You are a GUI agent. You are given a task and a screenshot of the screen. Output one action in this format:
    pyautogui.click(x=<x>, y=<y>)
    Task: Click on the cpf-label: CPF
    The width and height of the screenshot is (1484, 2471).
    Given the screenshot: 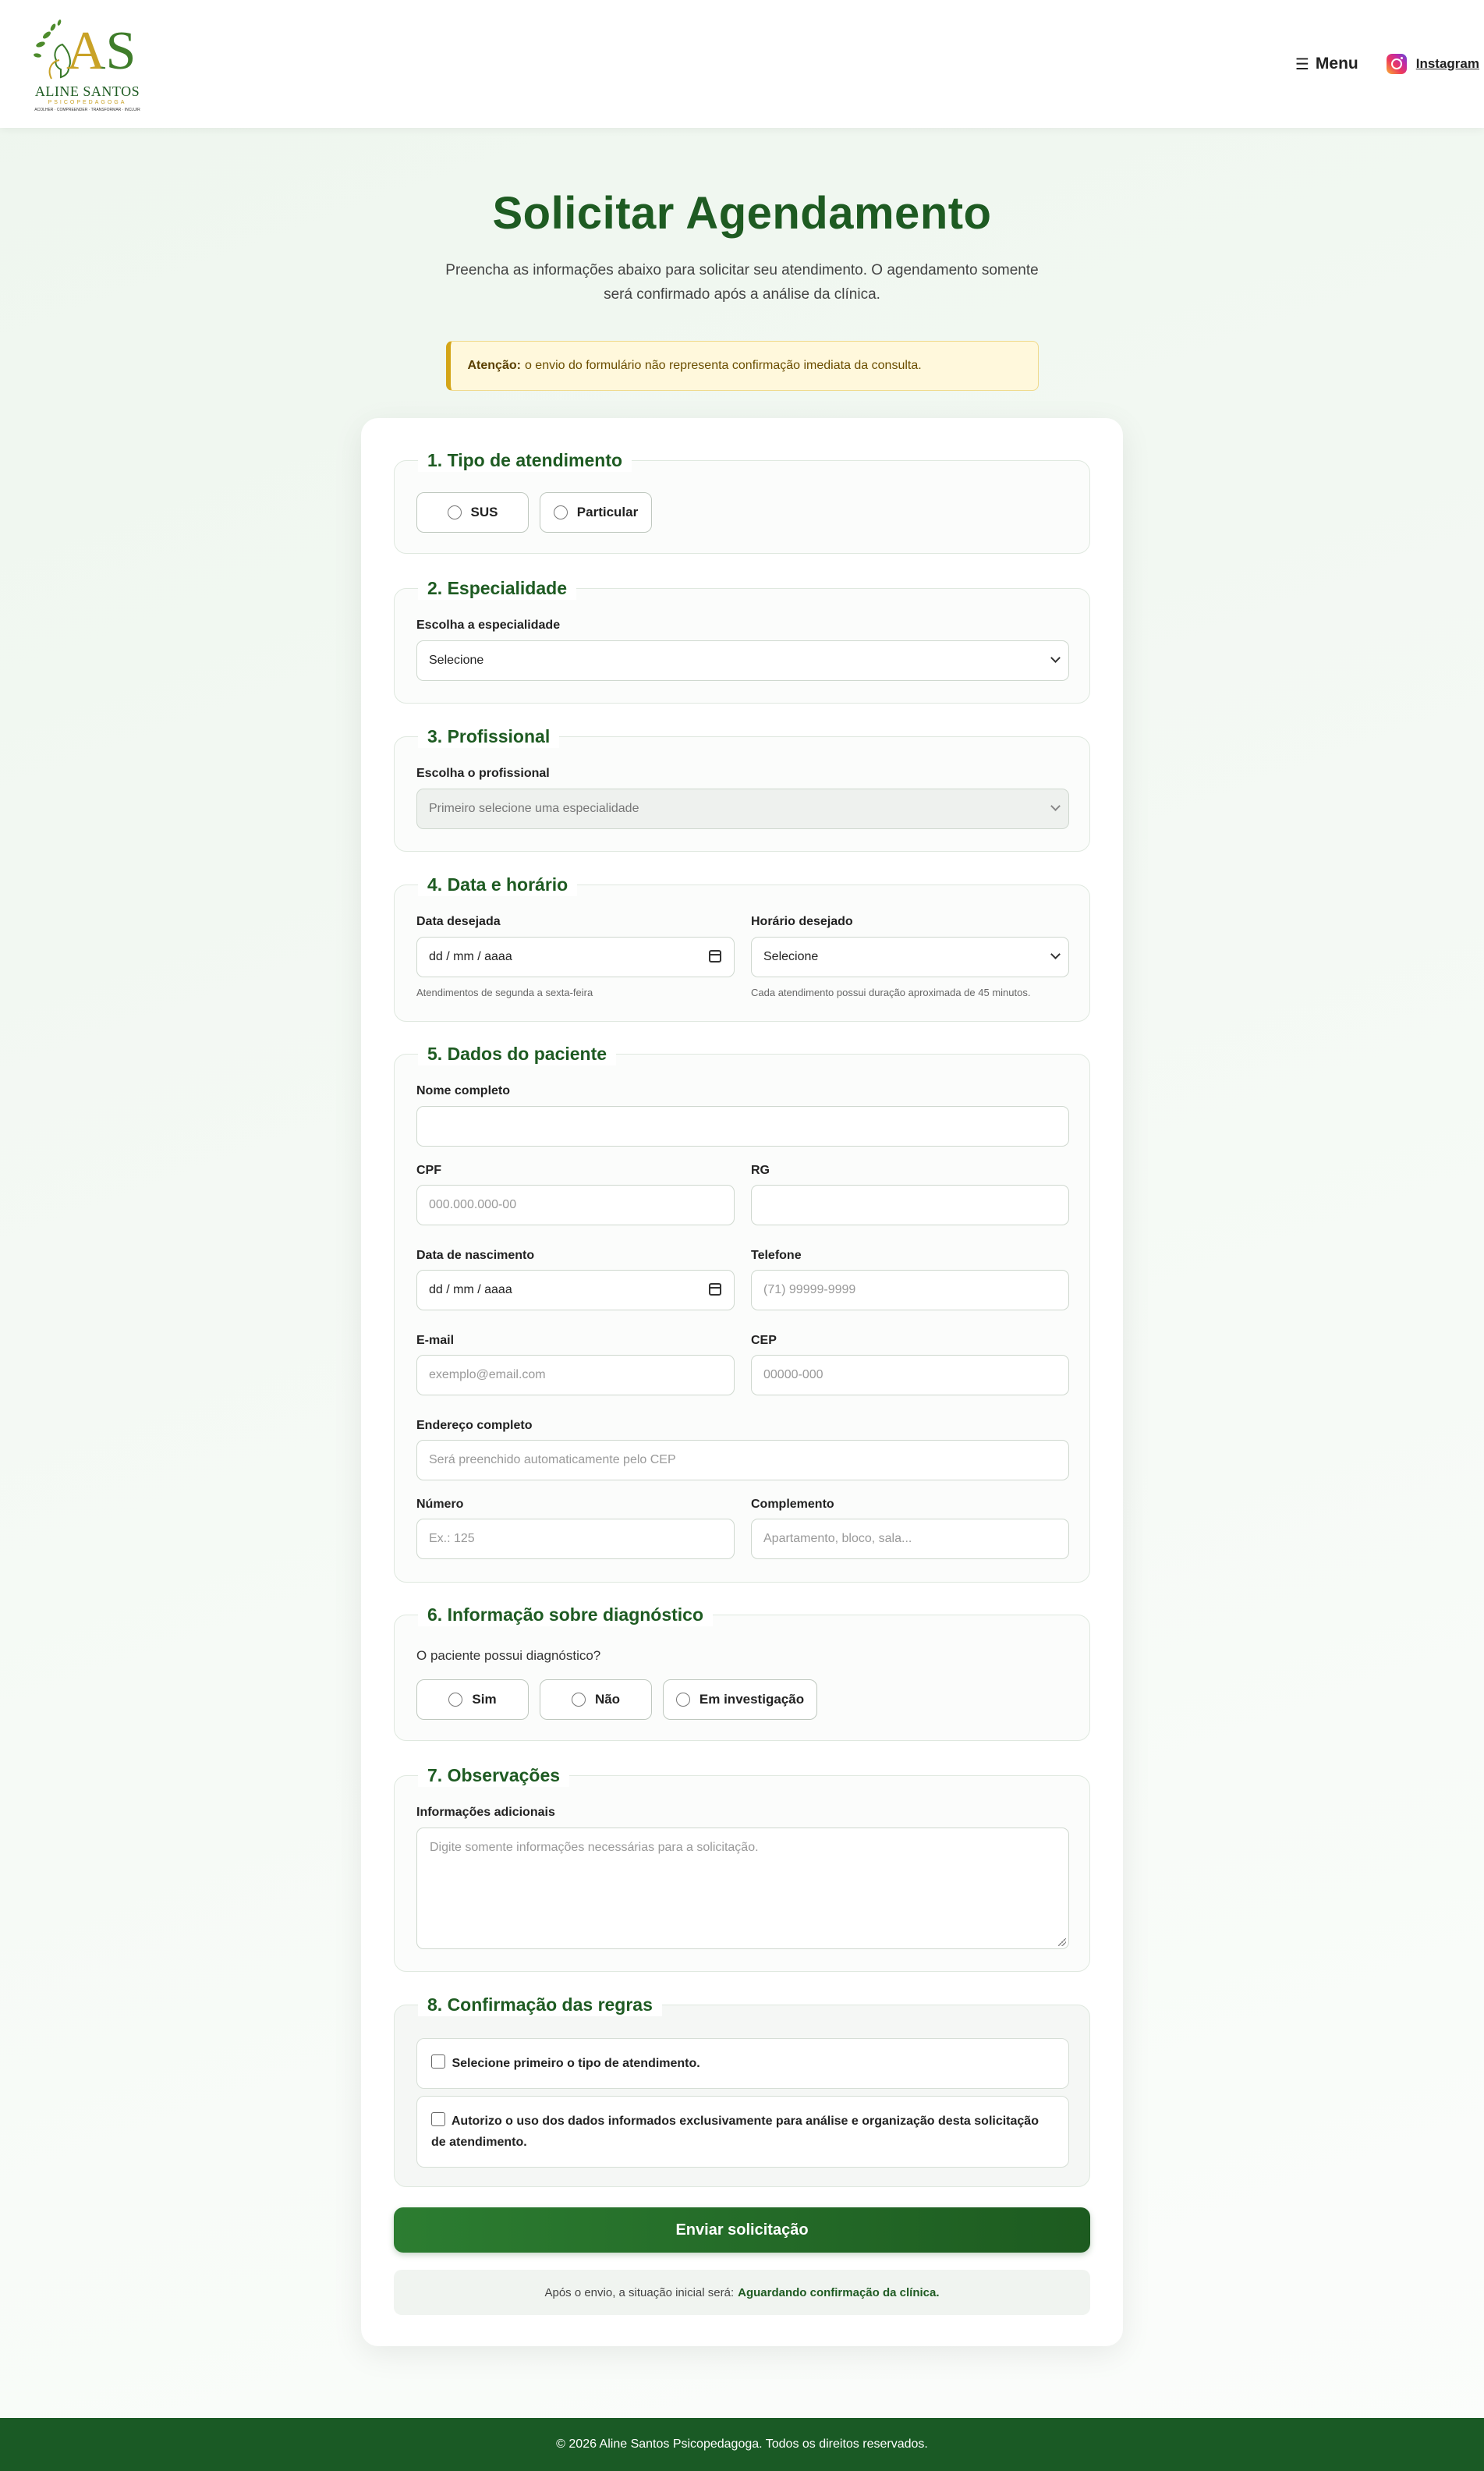 What is the action you would take?
    pyautogui.click(x=428, y=1170)
    